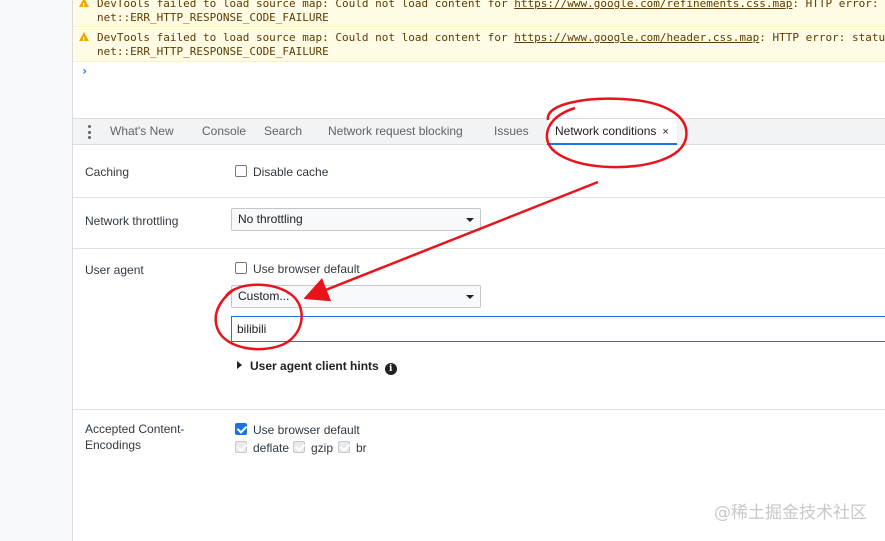 This screenshot has width=885, height=541. I want to click on tab-whats-new: What's New, so click(142, 132).